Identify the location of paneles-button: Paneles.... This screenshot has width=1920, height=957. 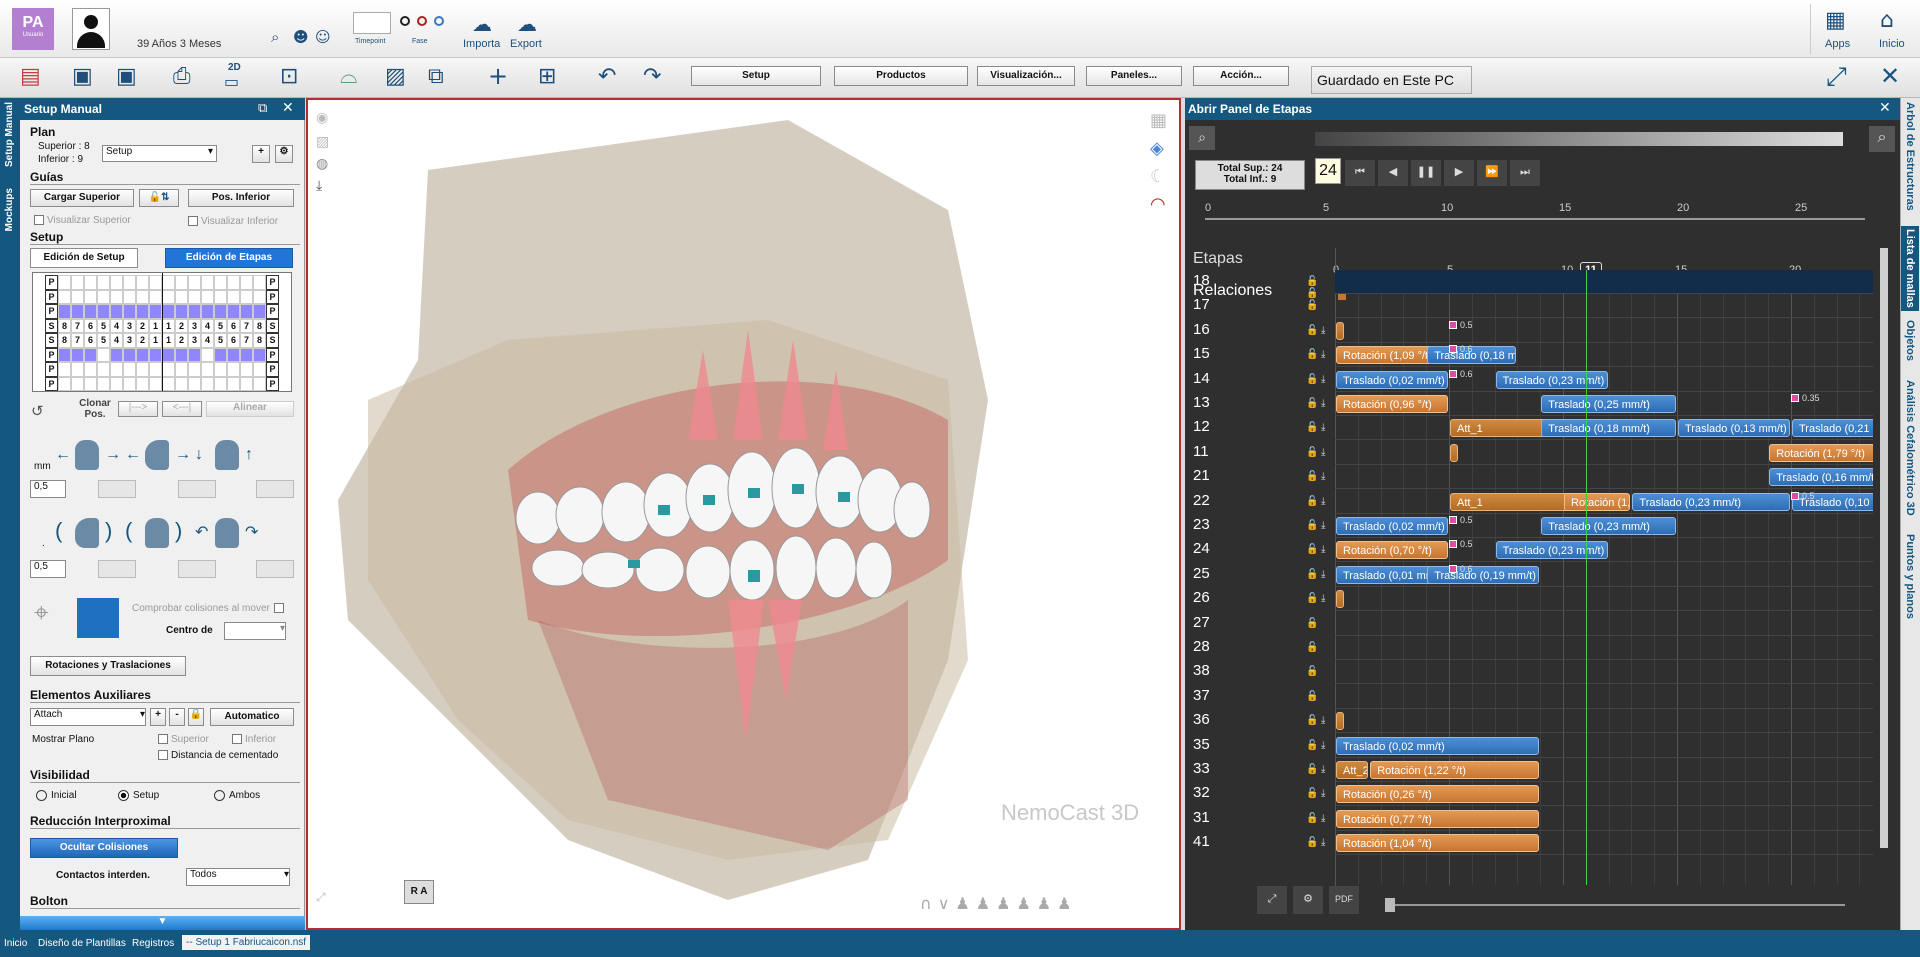
(1134, 76).